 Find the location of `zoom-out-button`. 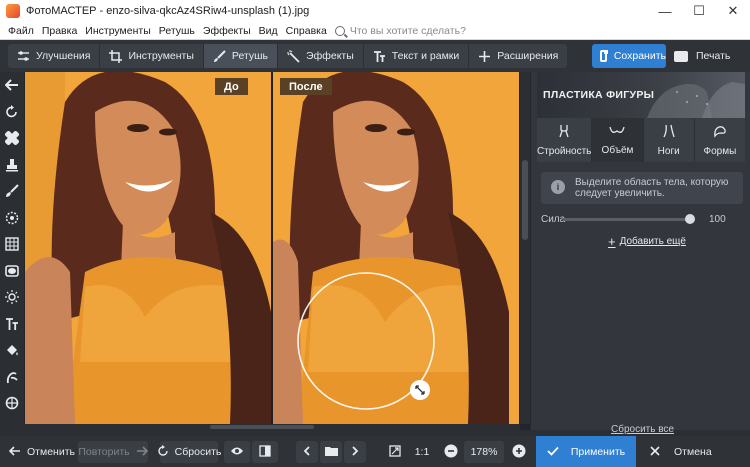

zoom-out-button is located at coordinates (451, 452).